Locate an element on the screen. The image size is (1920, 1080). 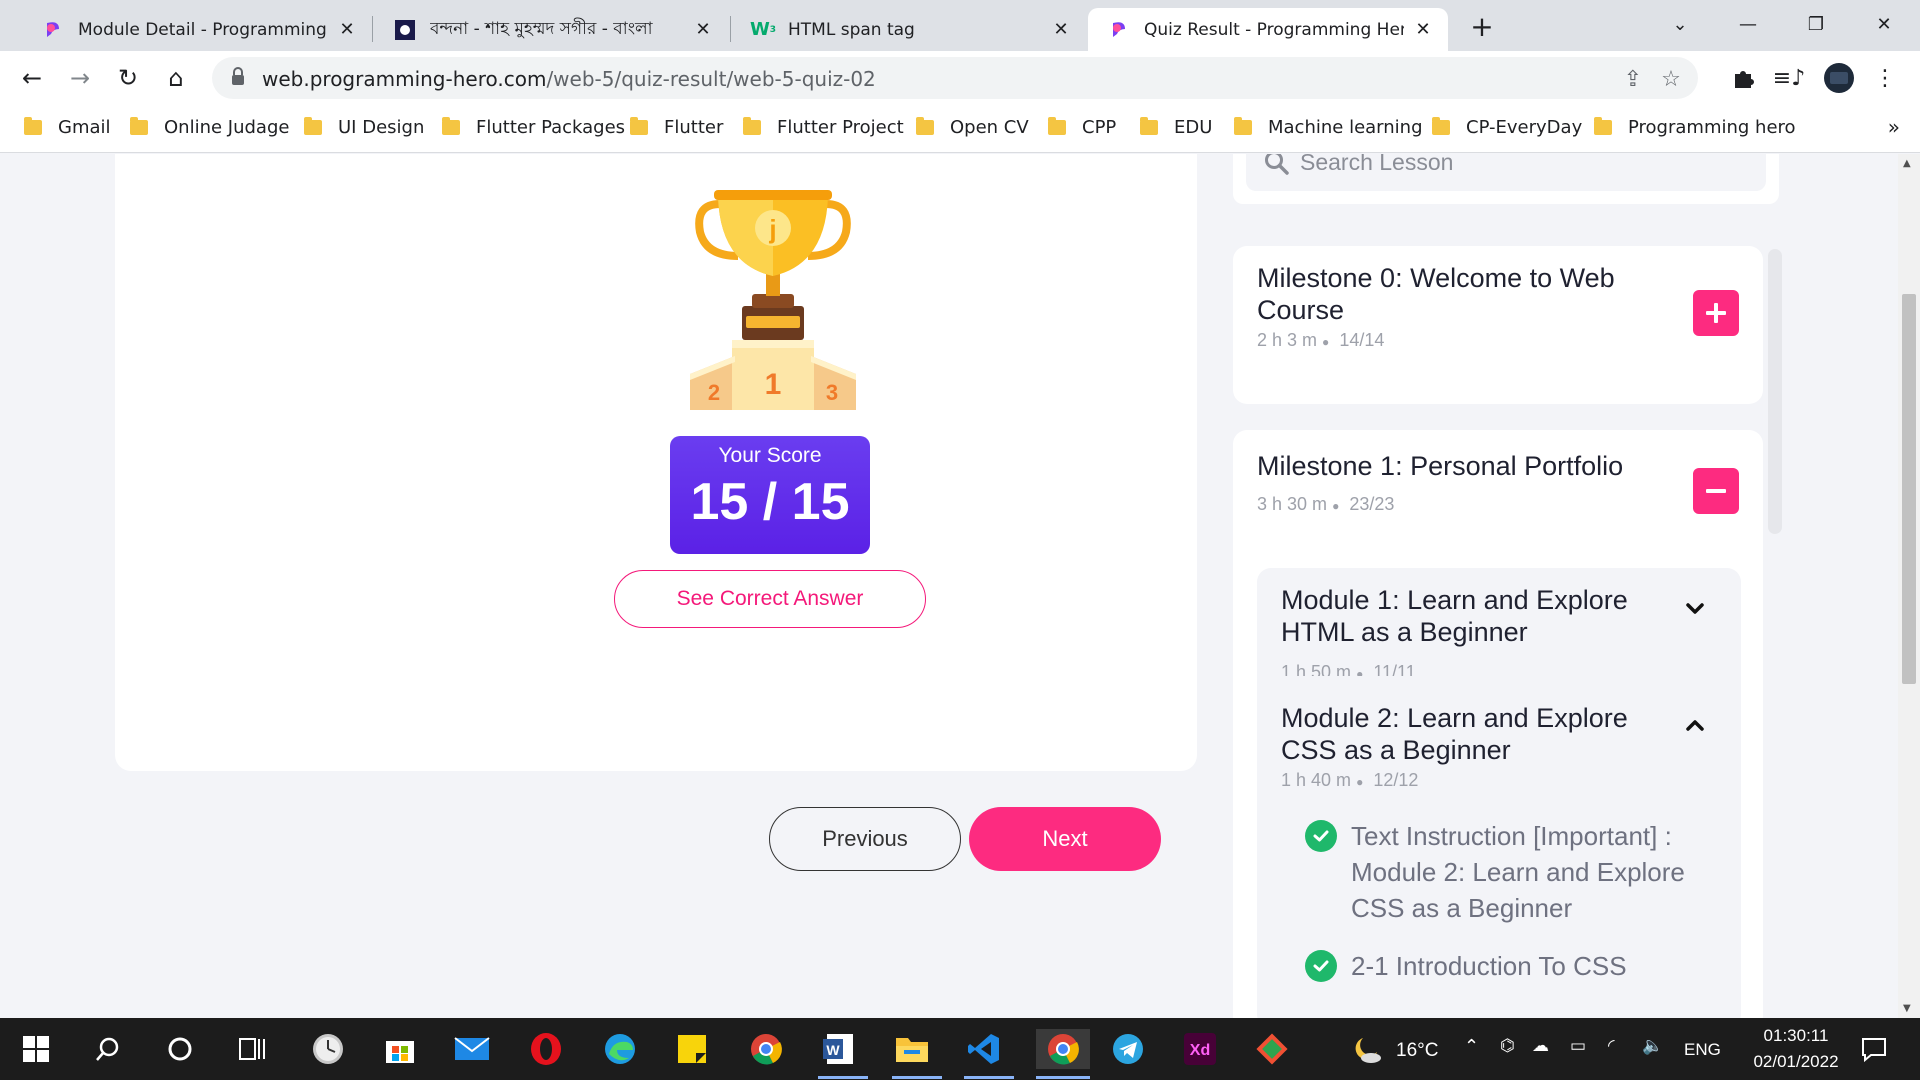
wifi-icon: ◜ is located at coordinates (1611, 1046).